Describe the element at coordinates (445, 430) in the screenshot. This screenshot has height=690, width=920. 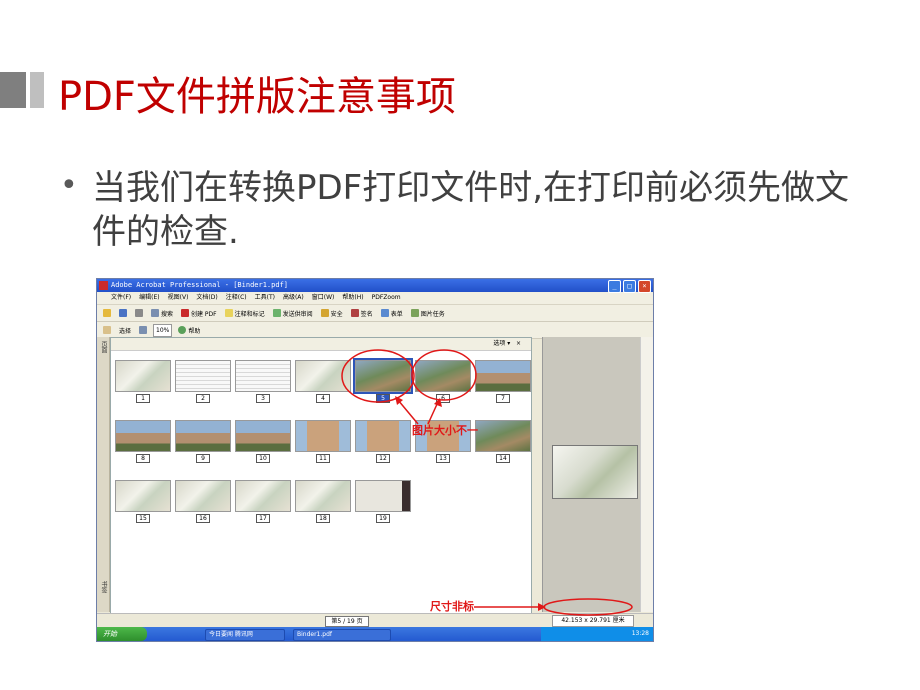
I see `annotation-size-mismatch: 图片大小不一` at that location.